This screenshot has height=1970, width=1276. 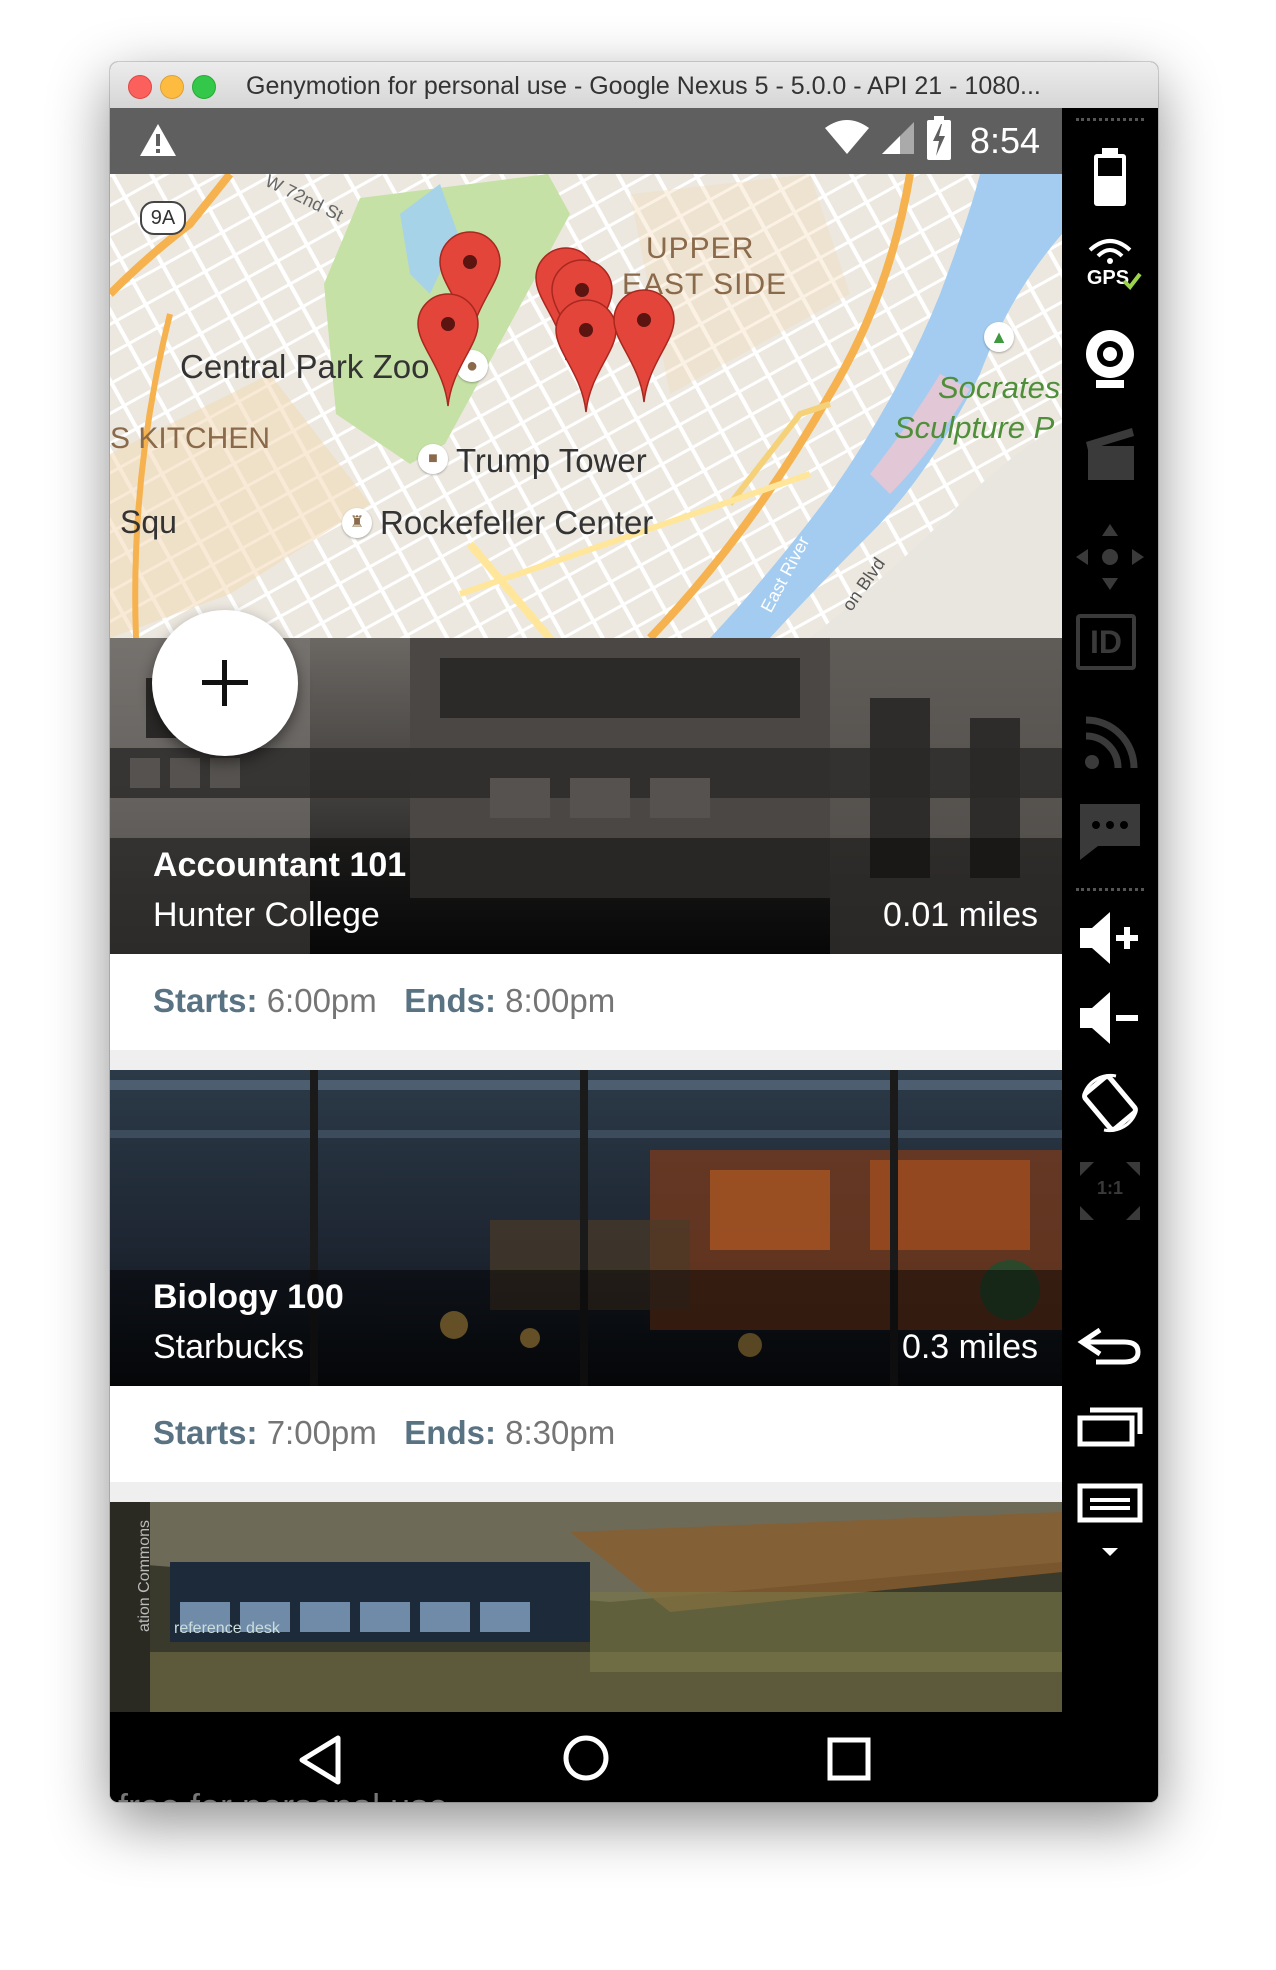 What do you see at coordinates (1110, 557) in the screenshot?
I see `dpad-icon` at bounding box center [1110, 557].